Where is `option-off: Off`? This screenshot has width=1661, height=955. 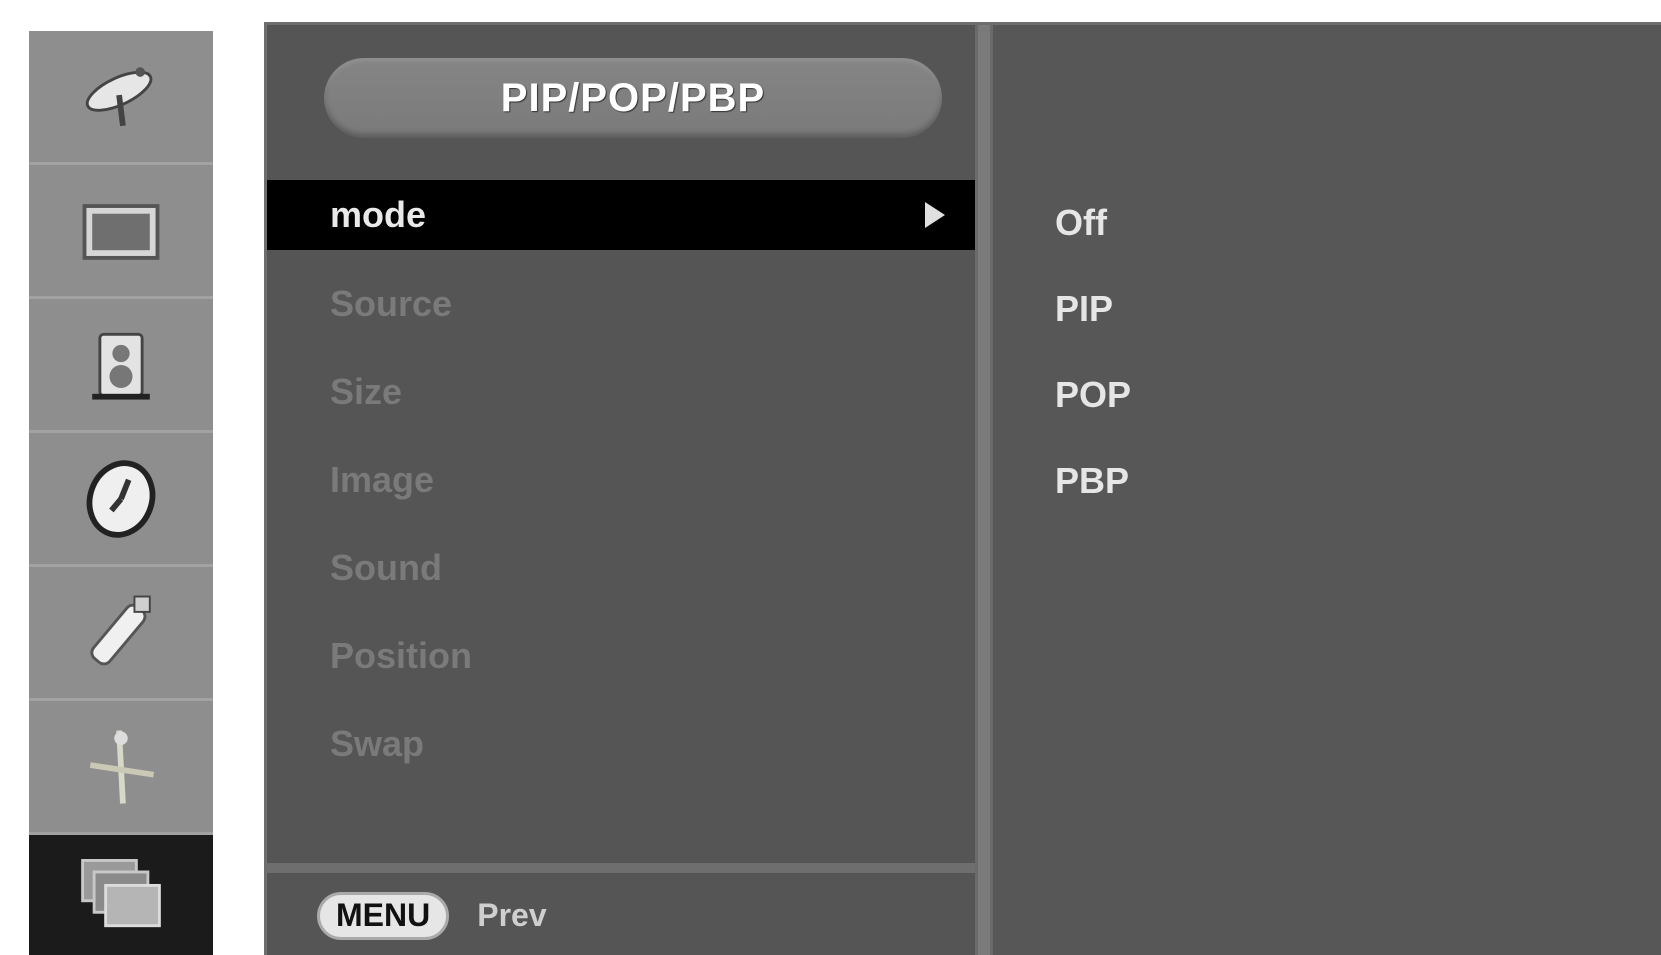
option-off: Off is located at coordinates (1093, 223).